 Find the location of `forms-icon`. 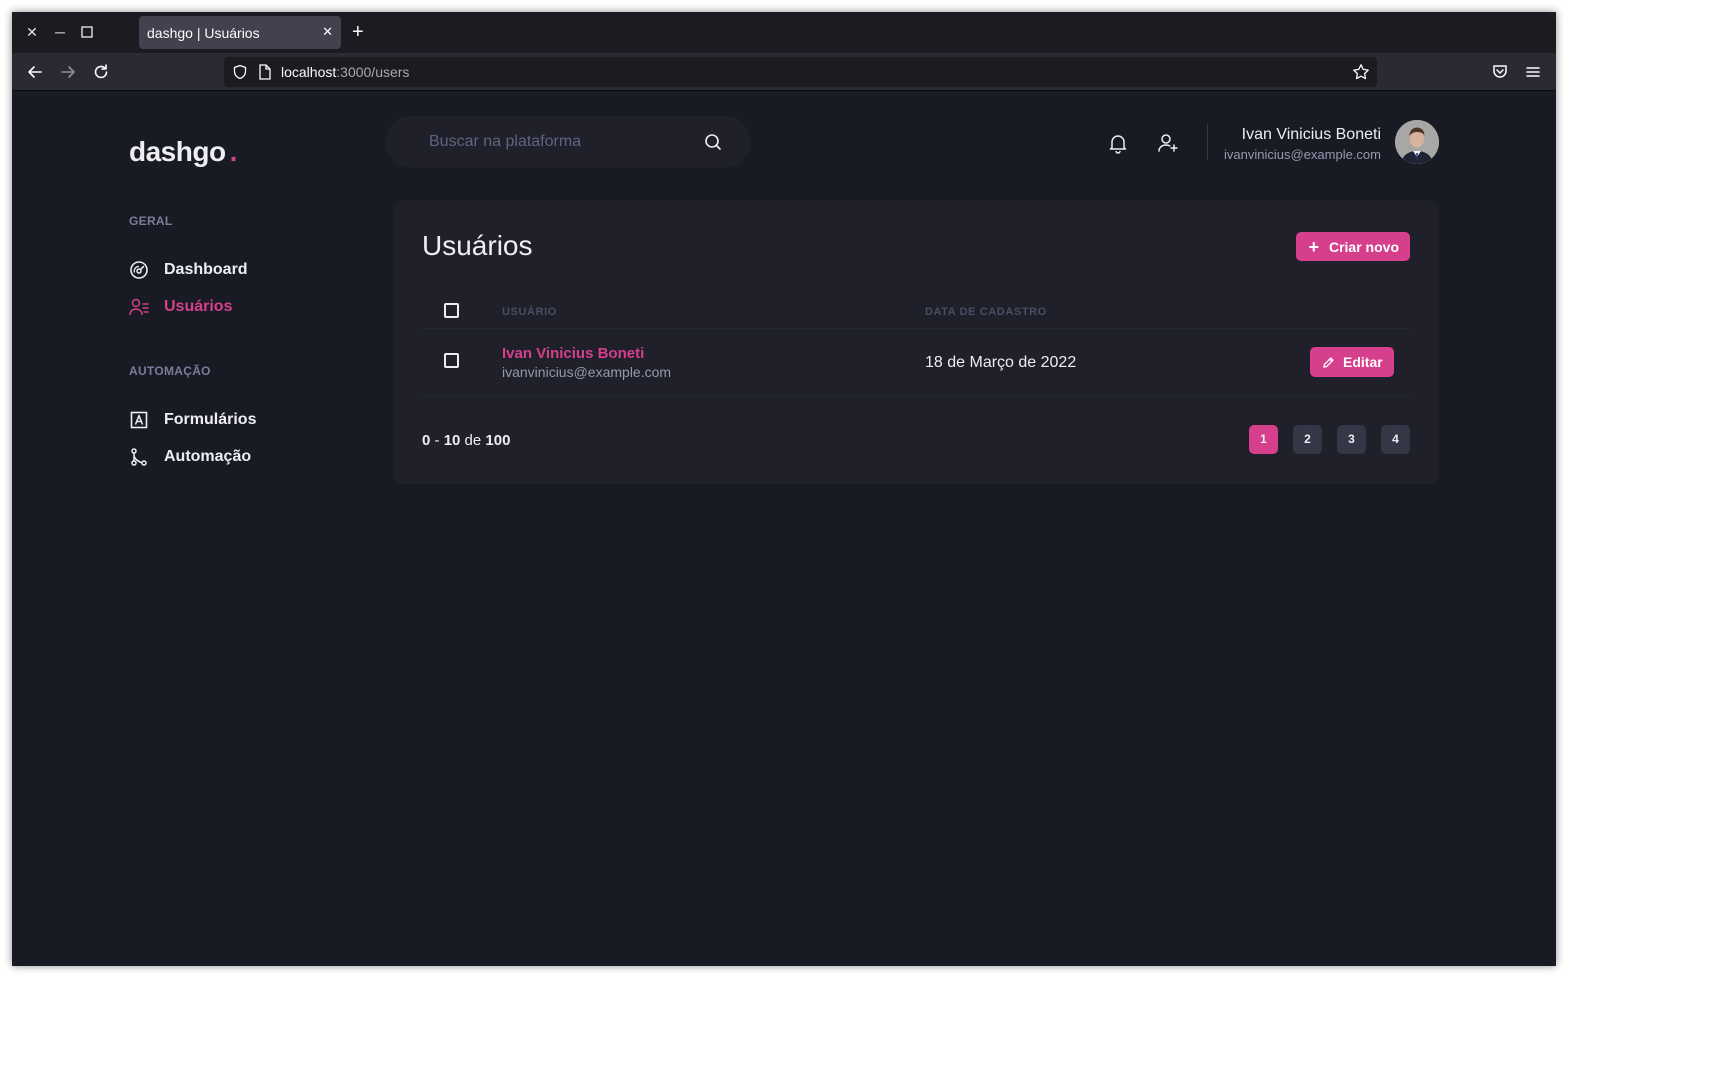

forms-icon is located at coordinates (139, 420).